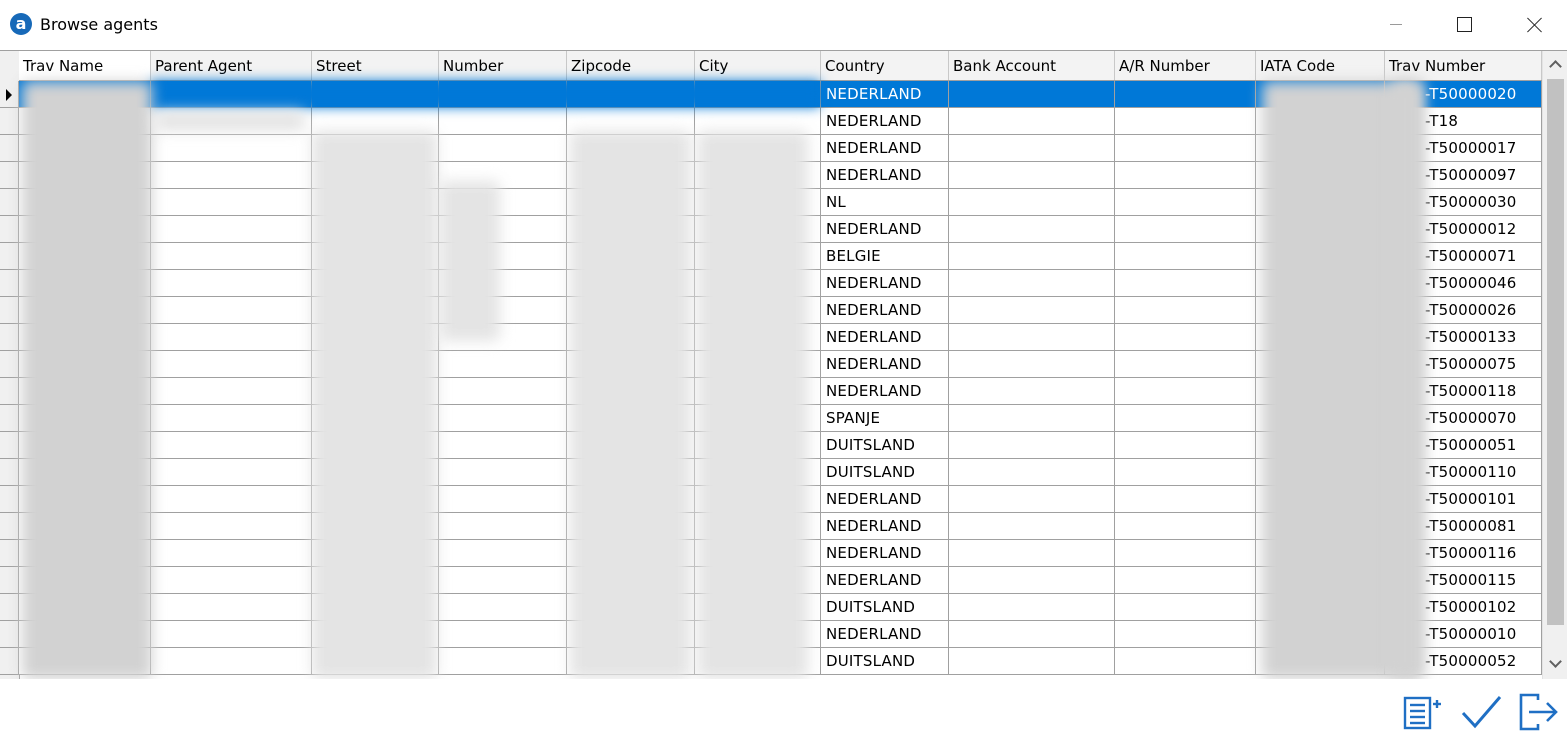 This screenshot has width=1567, height=743. Describe the element at coordinates (1535, 25) in the screenshot. I see `close-button` at that location.